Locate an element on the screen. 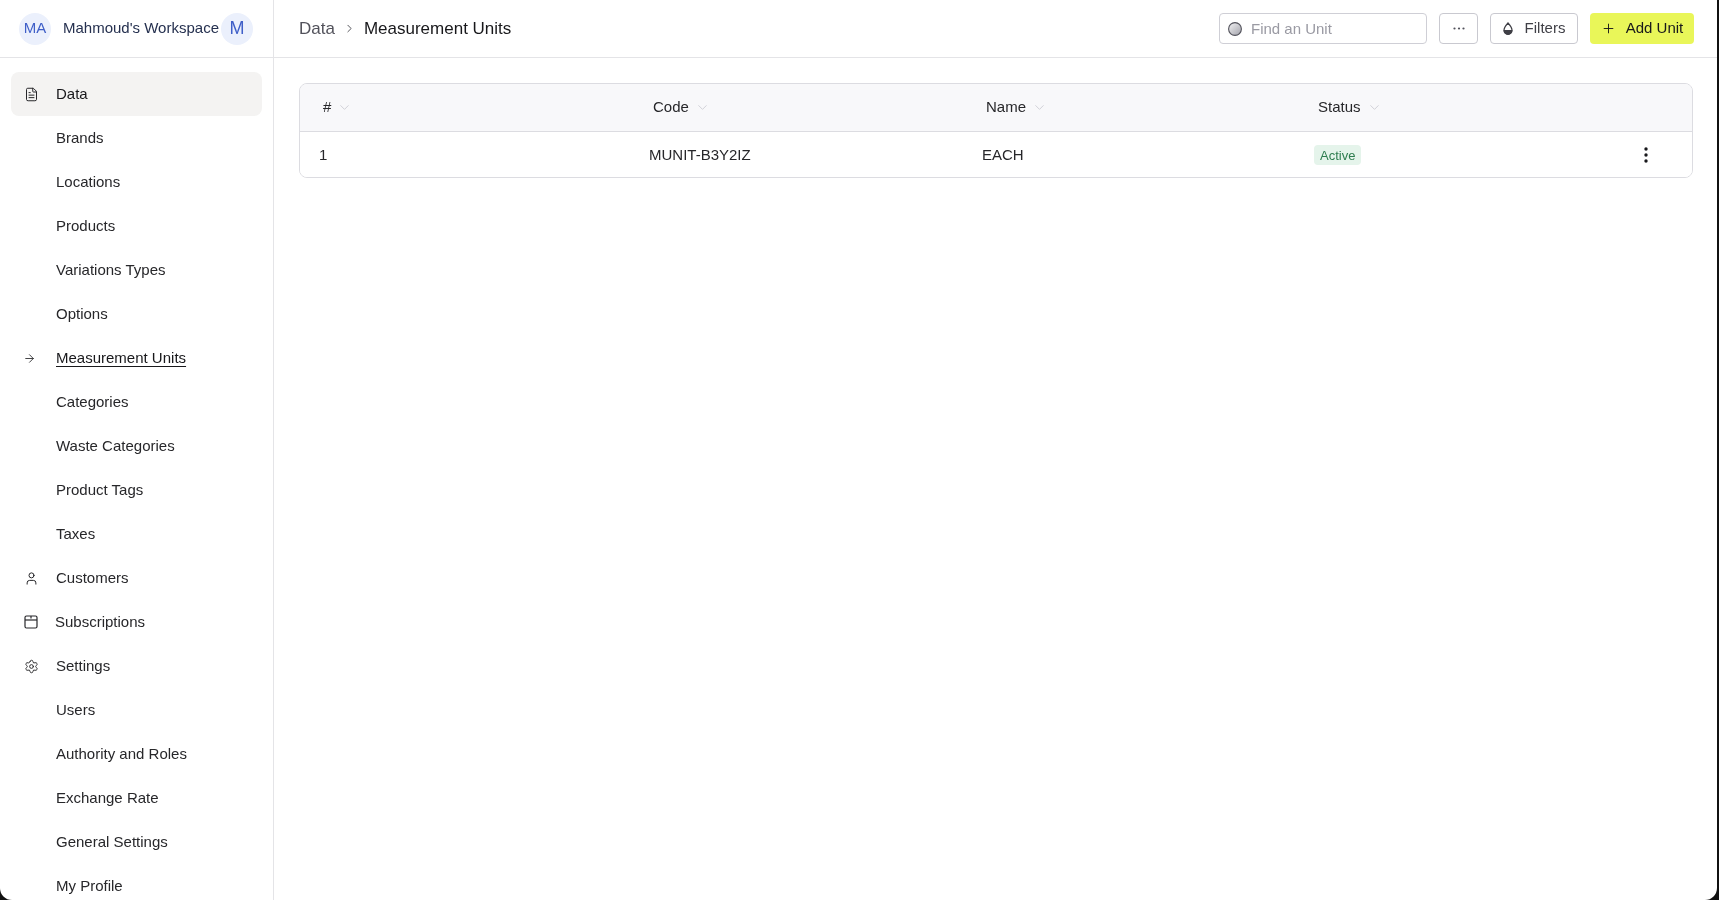 This screenshot has height=900, width=1719. table-cell: MUNIT-B3Y2IZ is located at coordinates (700, 154).